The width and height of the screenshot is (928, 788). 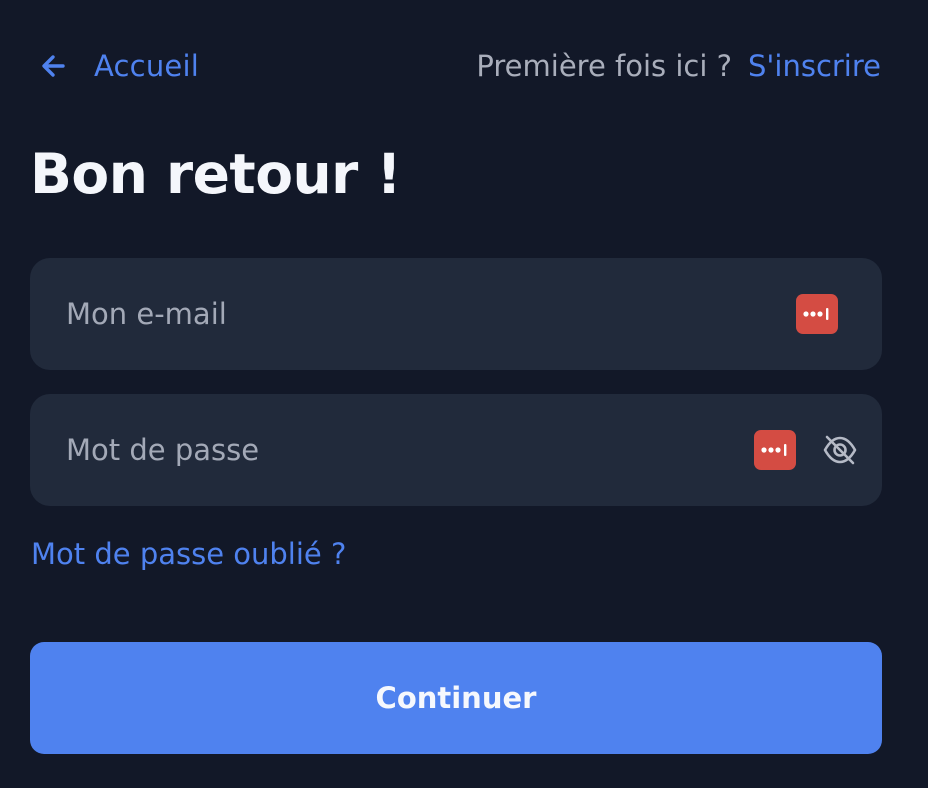 What do you see at coordinates (53, 66) in the screenshot?
I see `arrow-left-icon` at bounding box center [53, 66].